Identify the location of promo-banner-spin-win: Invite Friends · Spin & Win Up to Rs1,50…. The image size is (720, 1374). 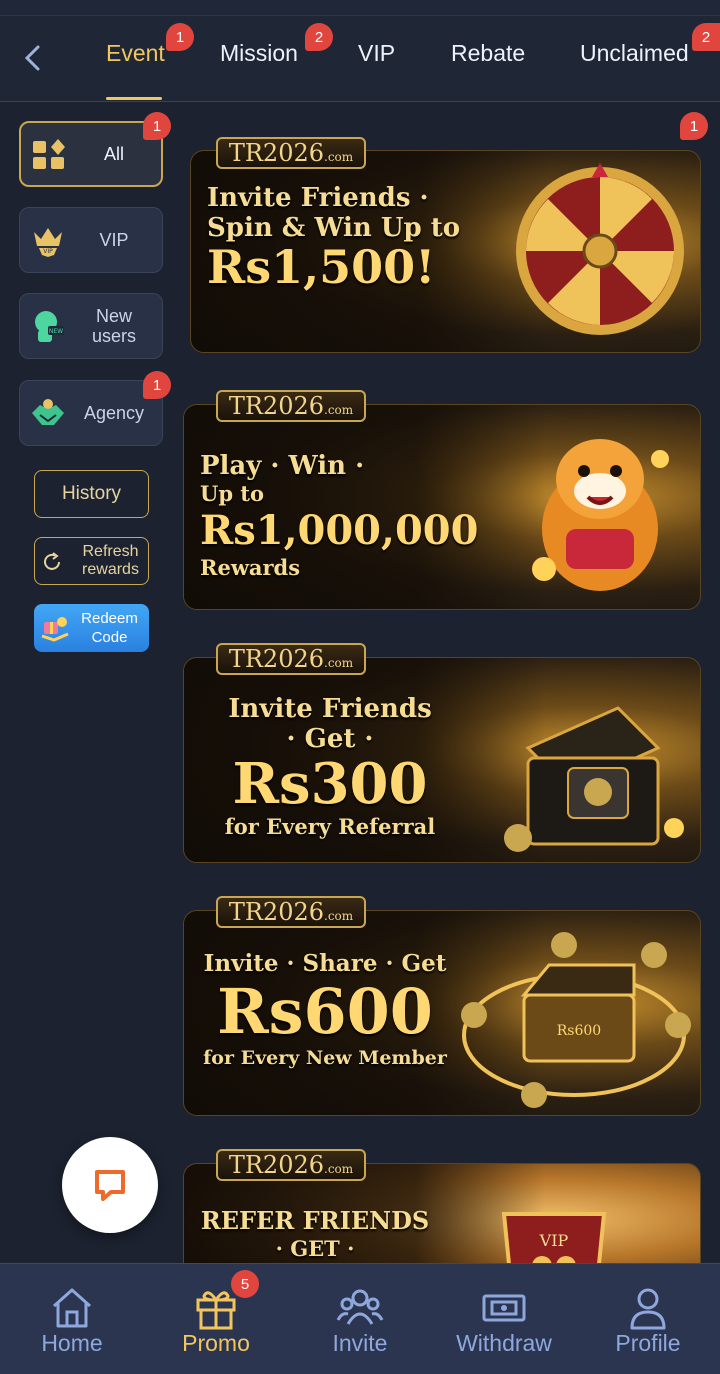
(445, 251).